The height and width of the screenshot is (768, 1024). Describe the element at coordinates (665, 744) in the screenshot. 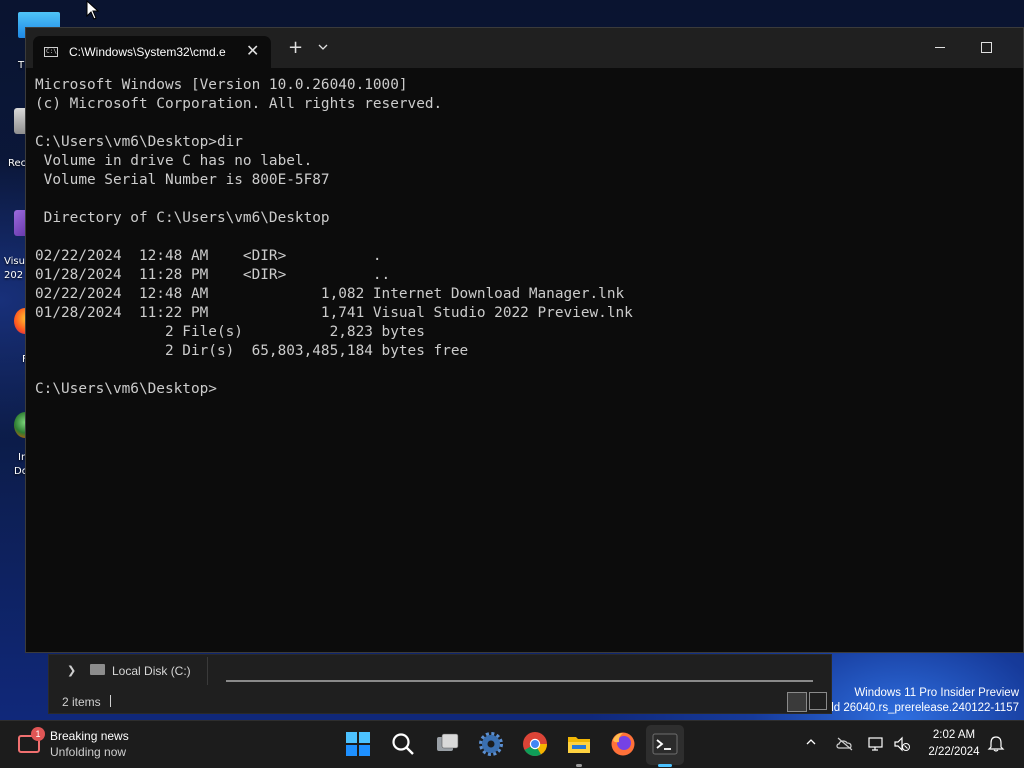

I see `terminal-icon` at that location.